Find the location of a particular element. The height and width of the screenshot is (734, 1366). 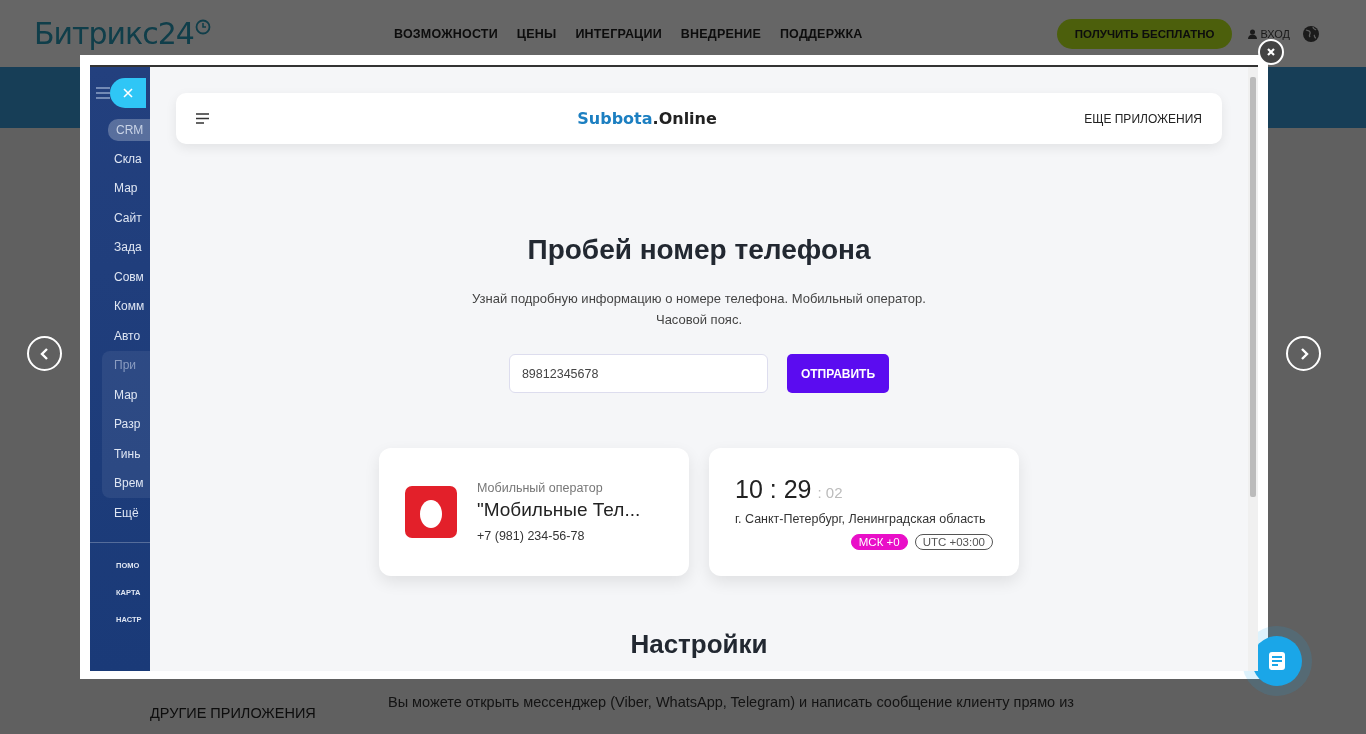

sidebar-item: Скла is located at coordinates (120, 159).